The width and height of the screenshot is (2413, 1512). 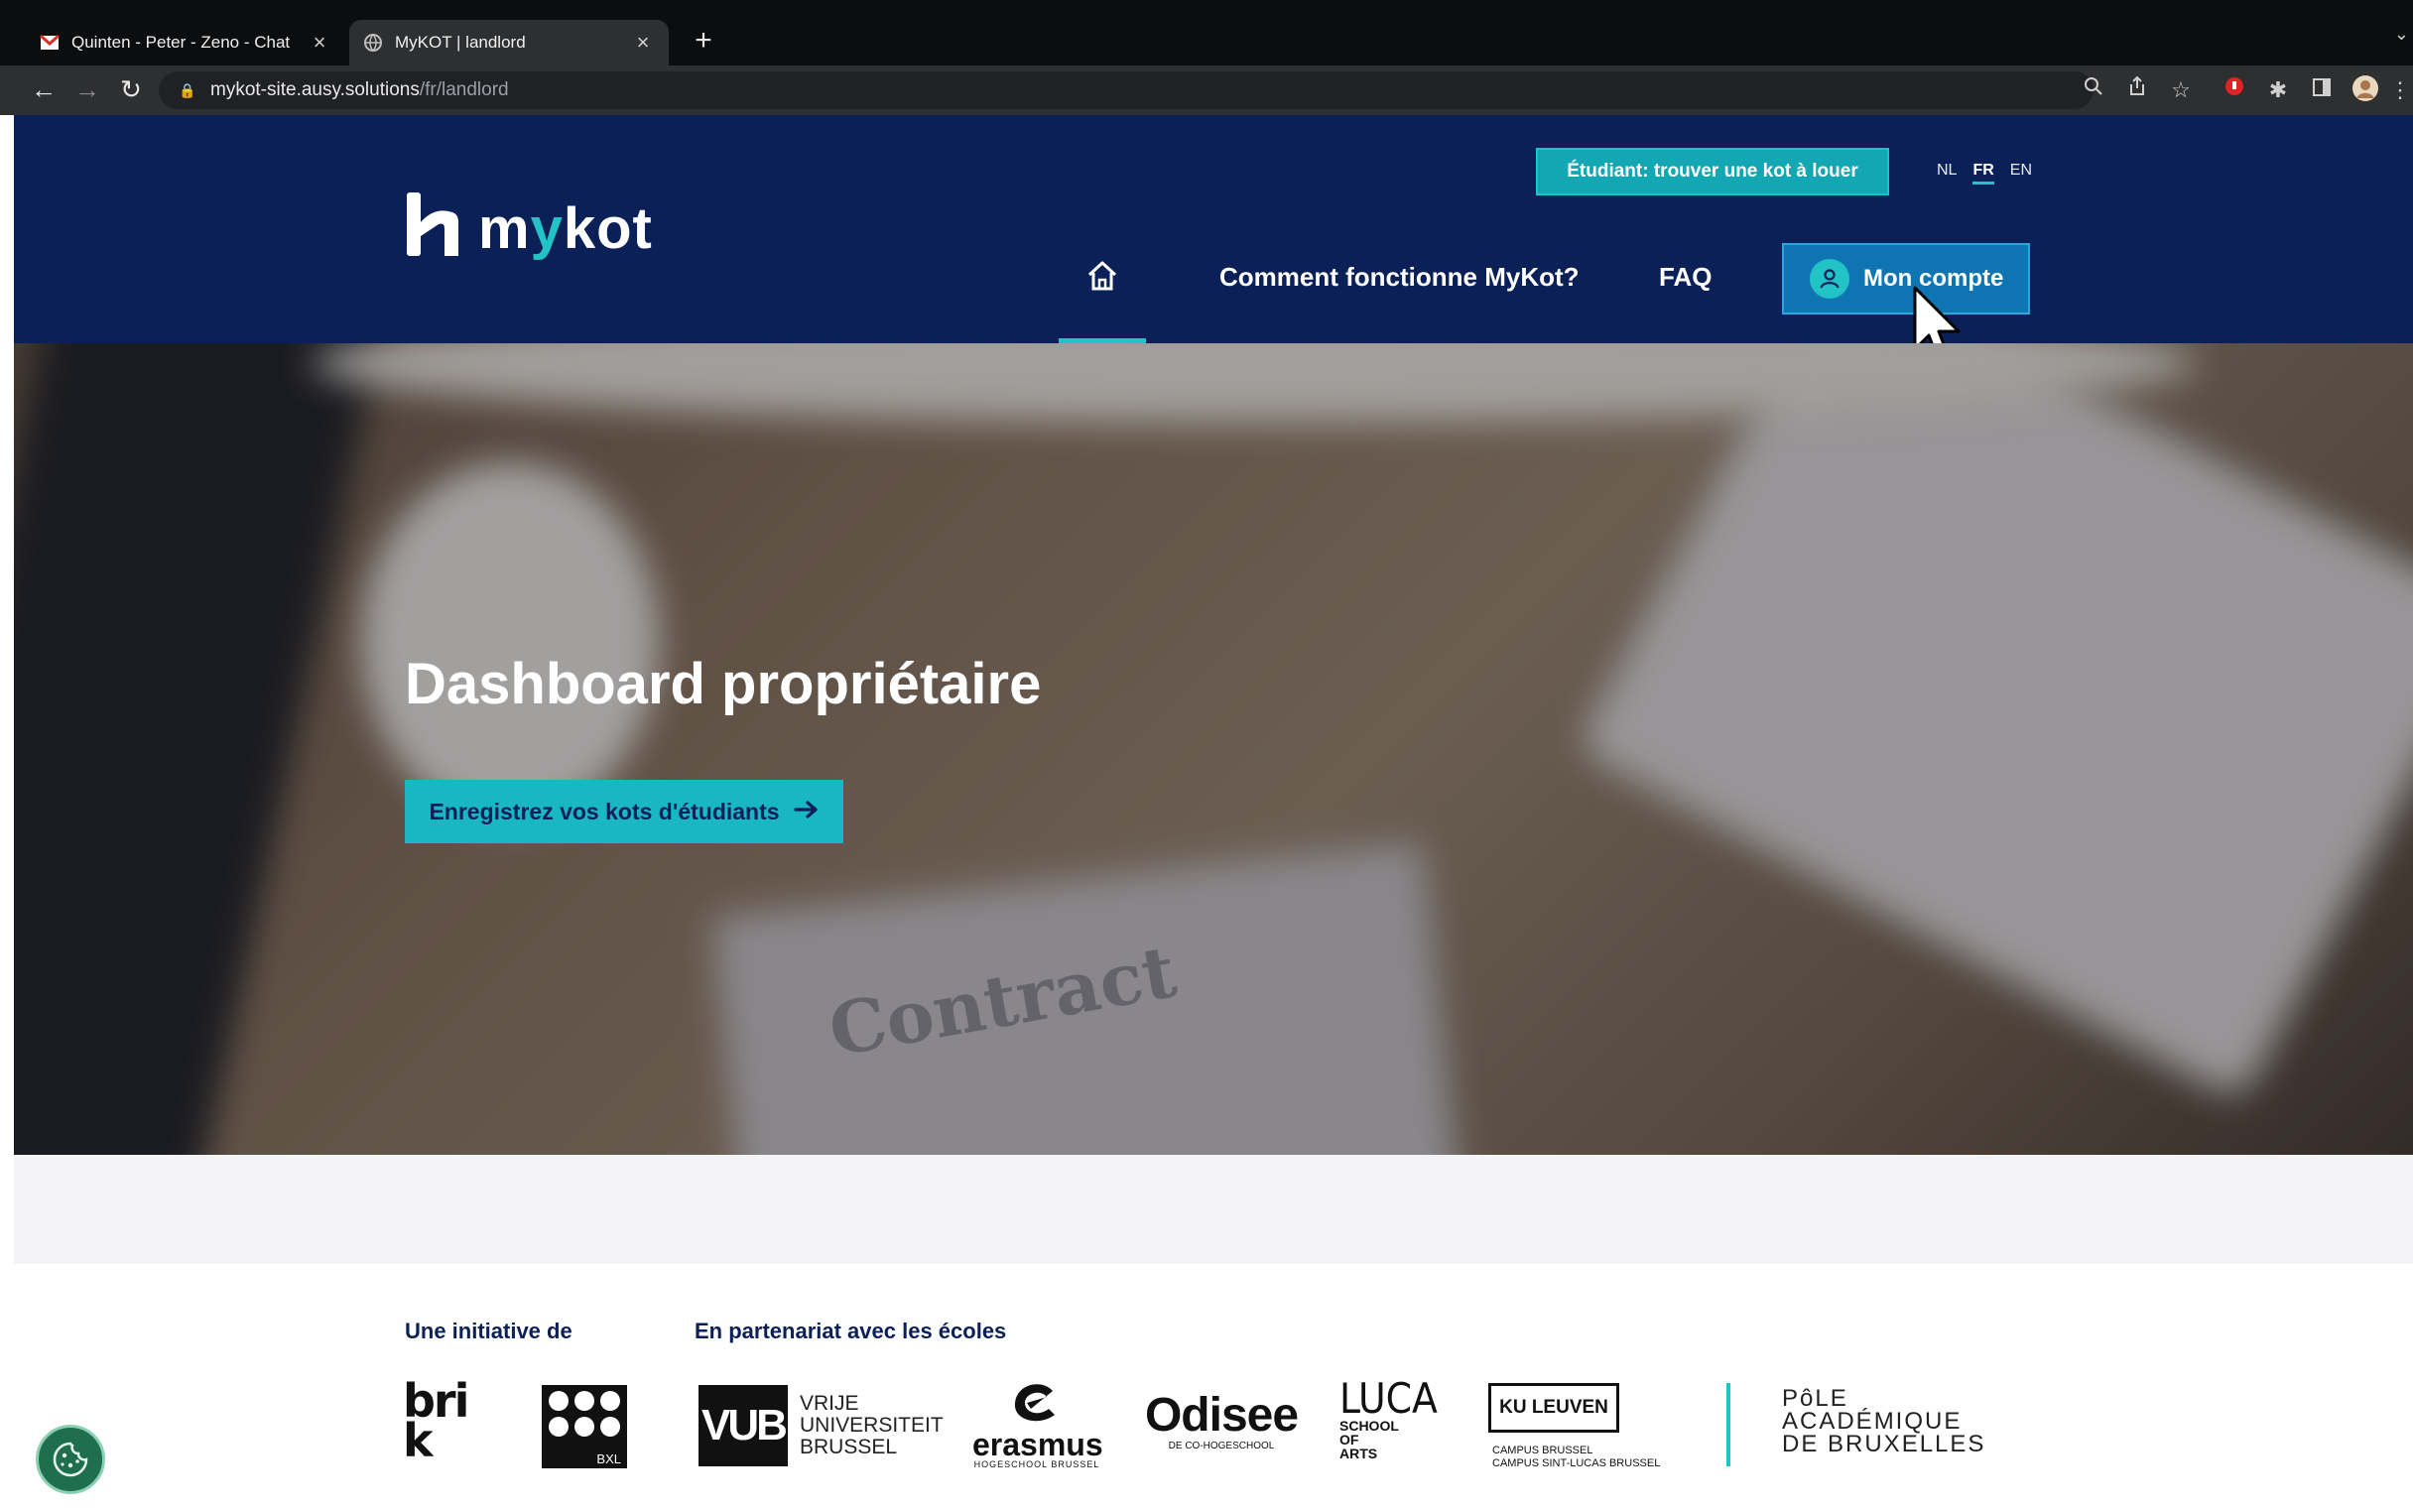 I want to click on nav-how-it-works: Comment fonctionne MyKot?, so click(x=1399, y=277).